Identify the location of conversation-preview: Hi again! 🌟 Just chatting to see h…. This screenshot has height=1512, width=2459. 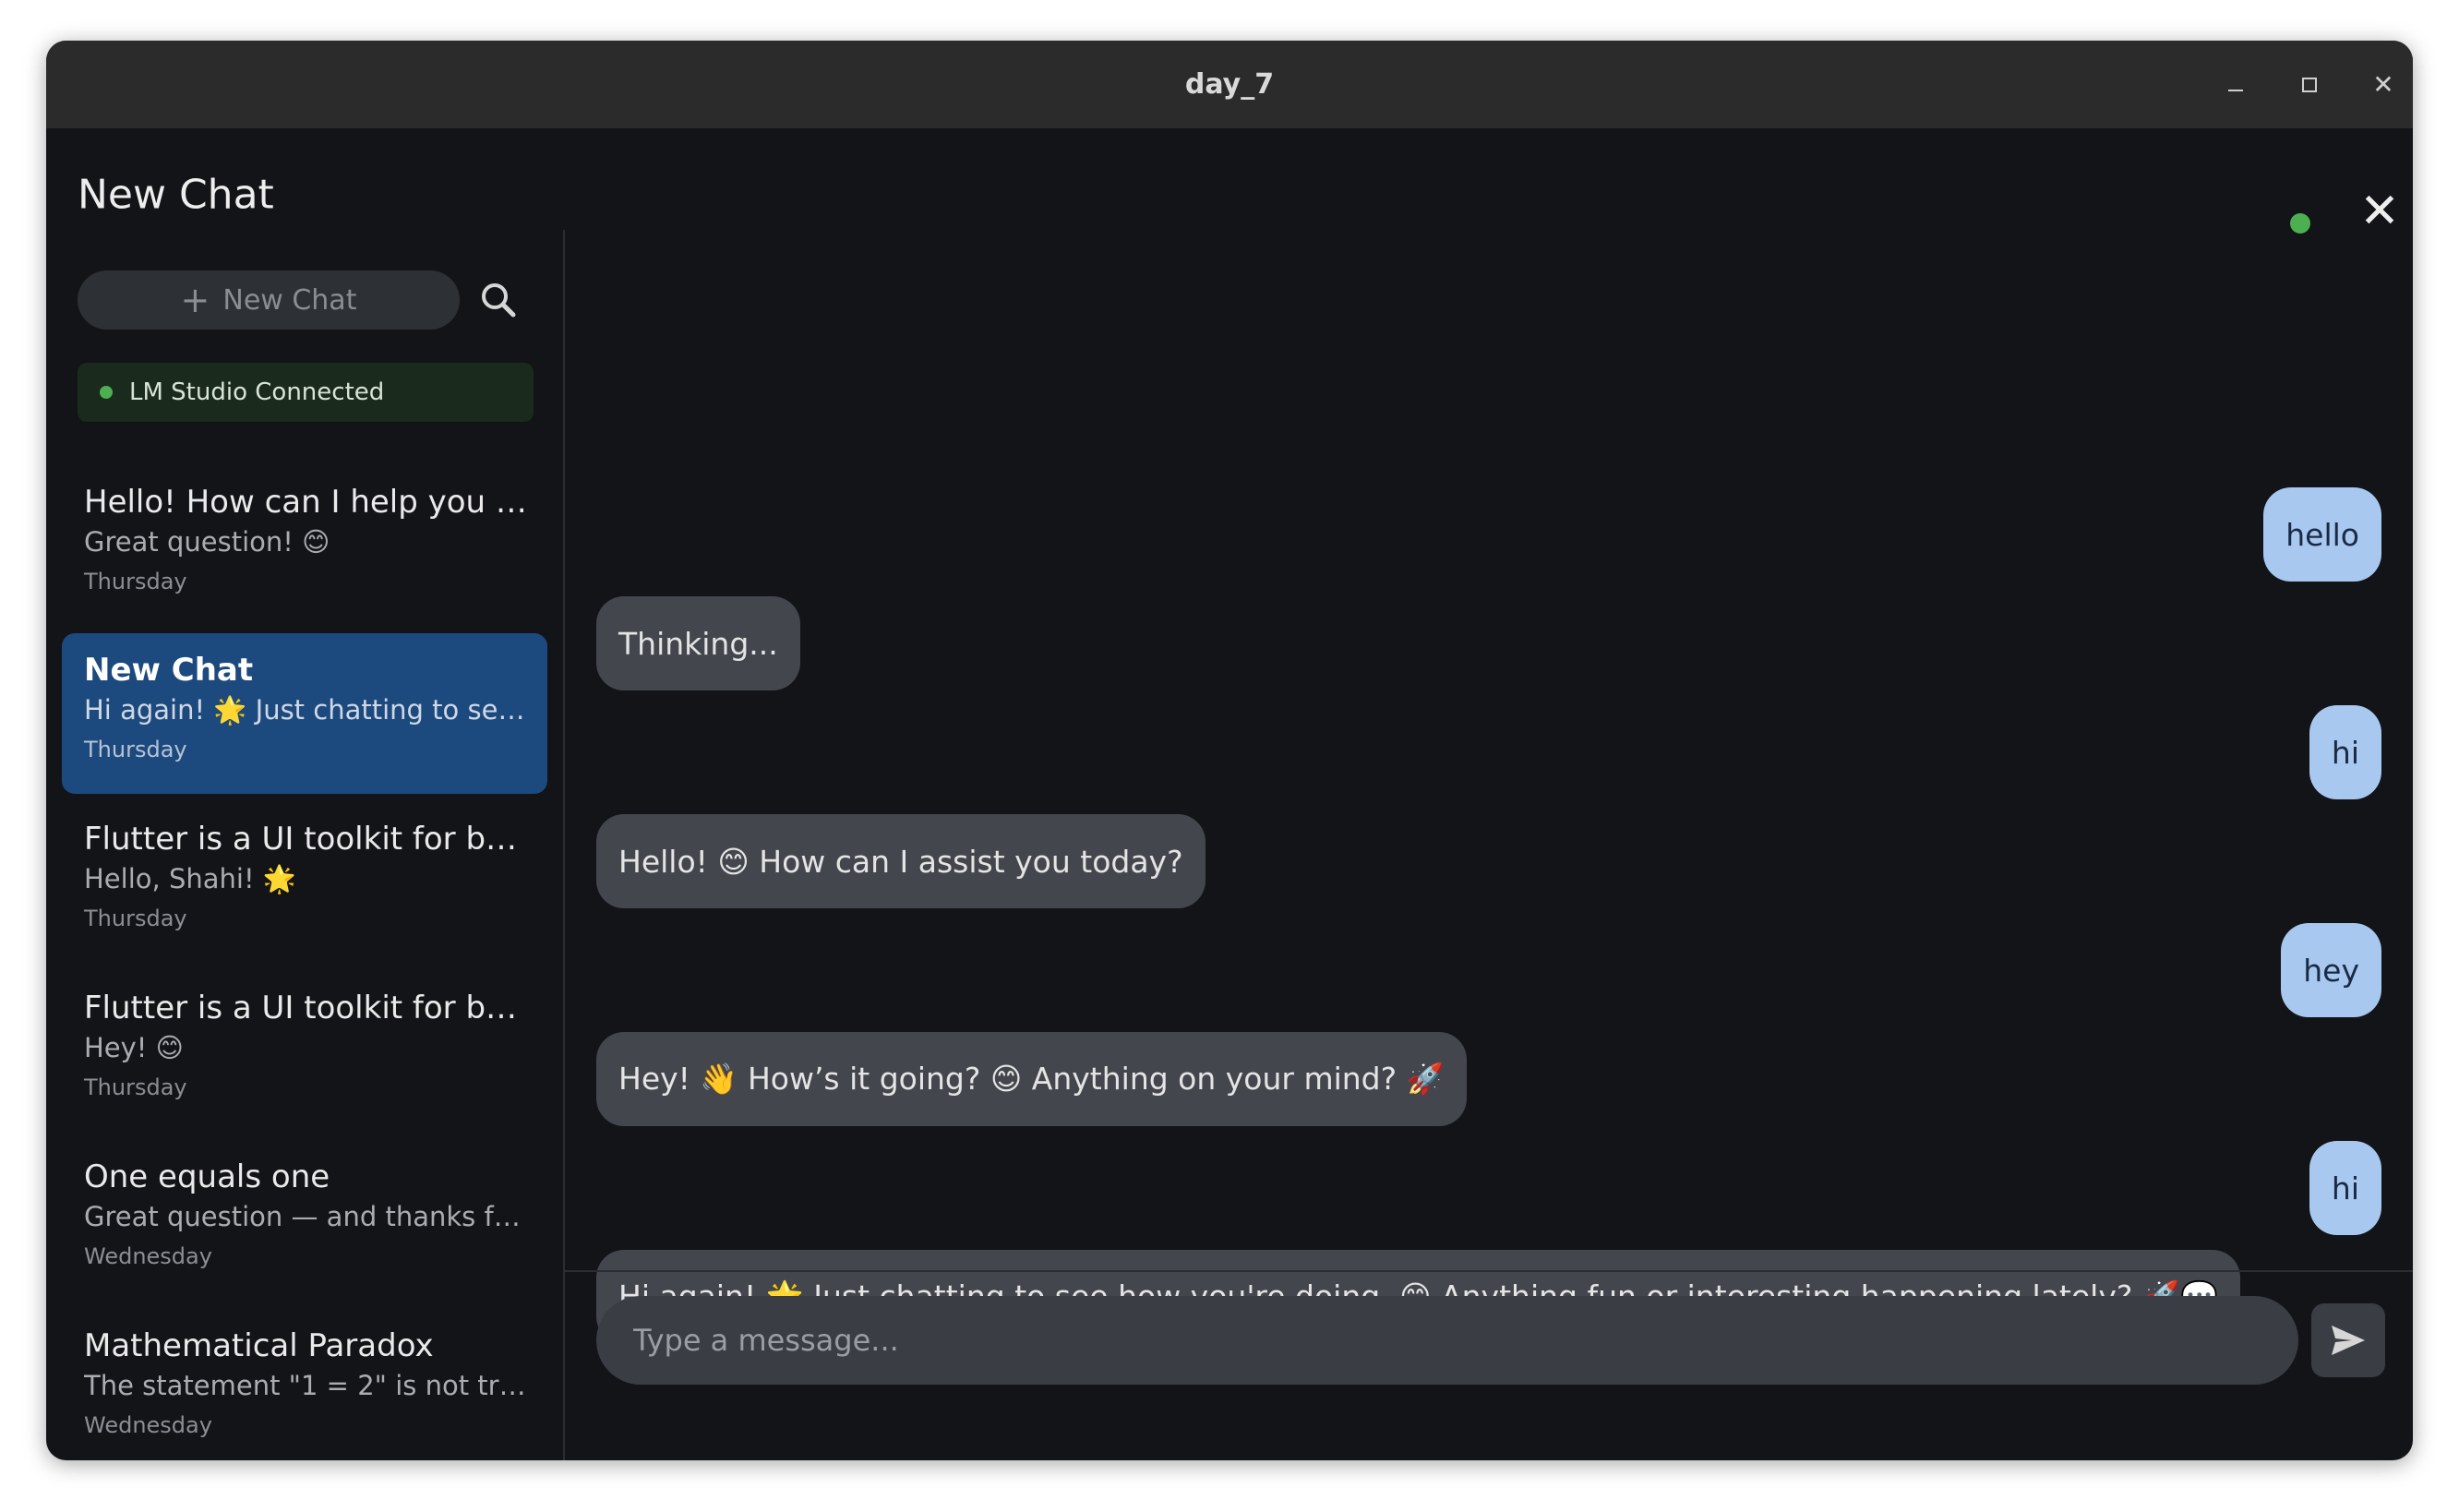
(310, 710).